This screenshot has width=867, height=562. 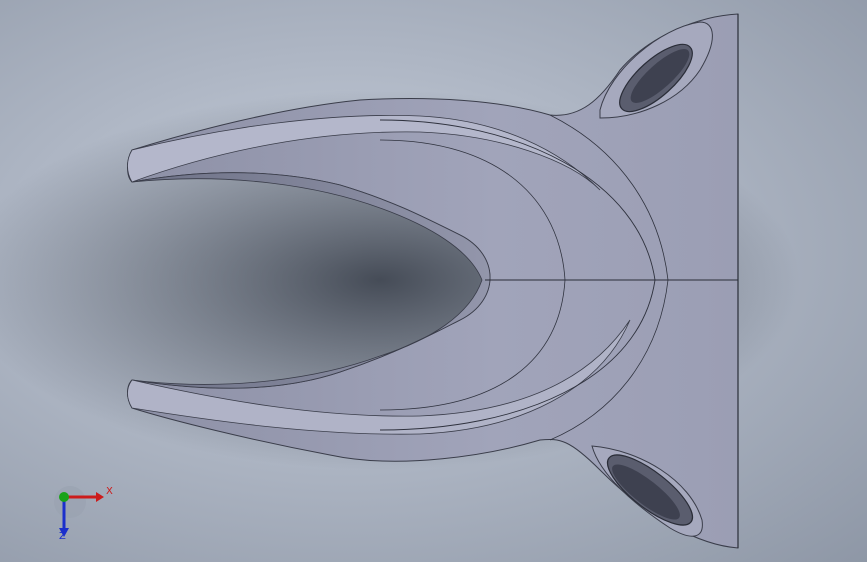 I want to click on z-axis-label: Z, so click(x=62, y=536).